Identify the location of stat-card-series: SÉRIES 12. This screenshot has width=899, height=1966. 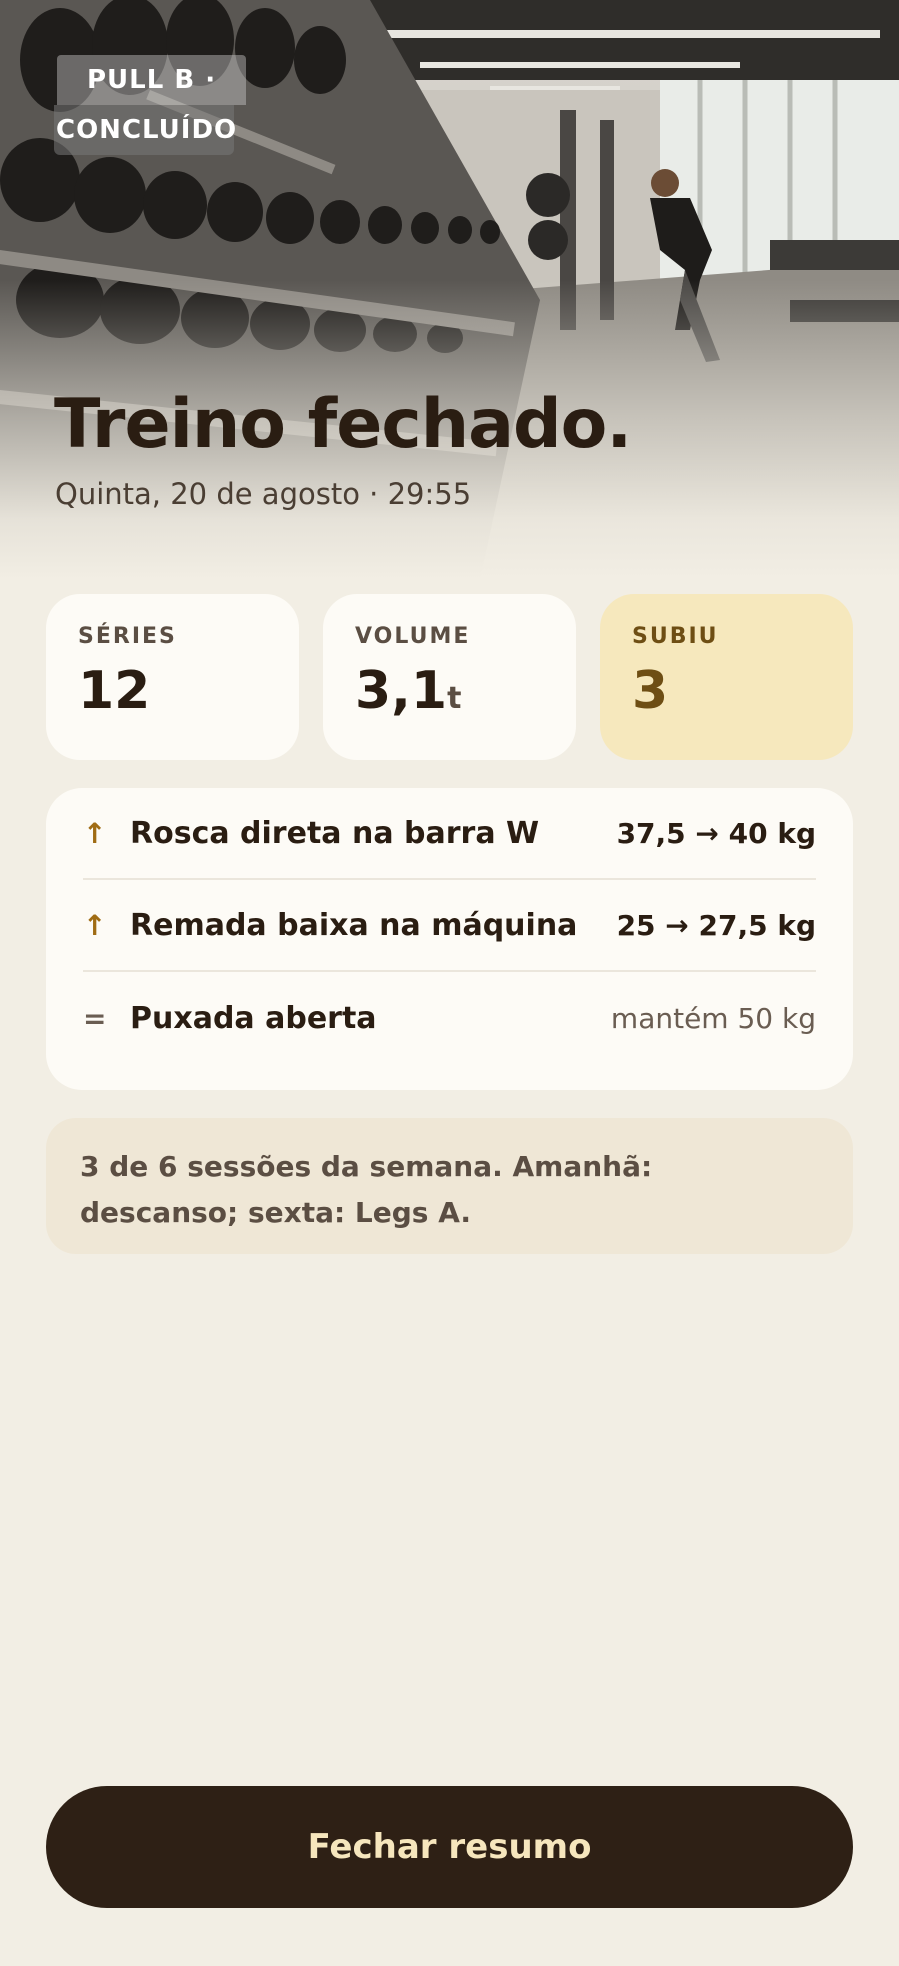
(172, 677).